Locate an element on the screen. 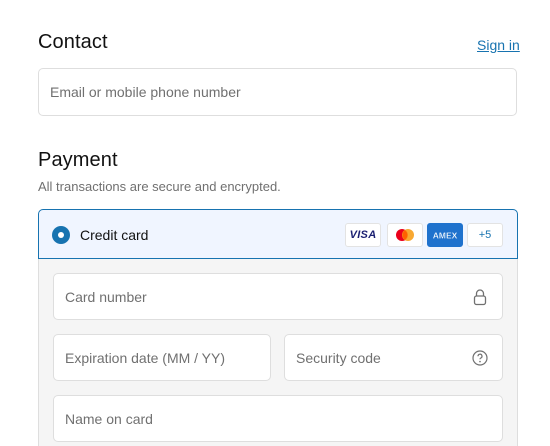 This screenshot has height=446, width=550. security-code-placeholder: Security code is located at coordinates (338, 357).